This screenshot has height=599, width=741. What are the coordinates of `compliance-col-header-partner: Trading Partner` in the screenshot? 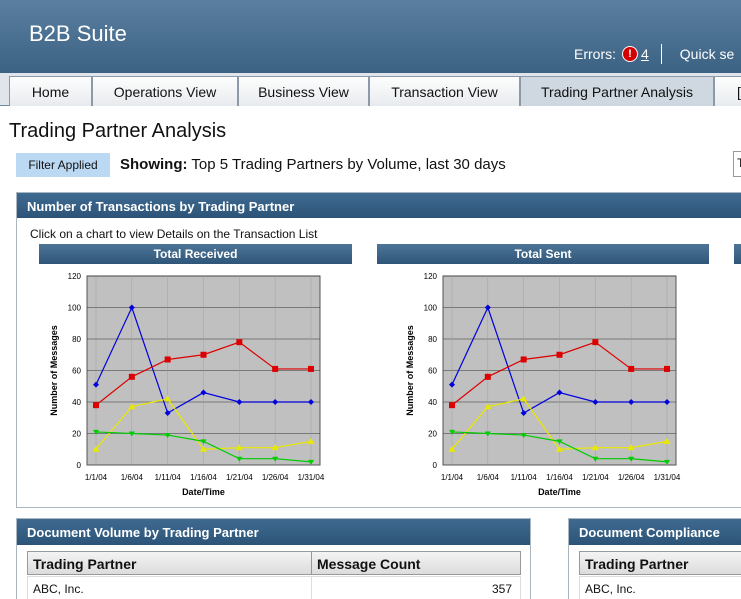 It's located at (660, 563).